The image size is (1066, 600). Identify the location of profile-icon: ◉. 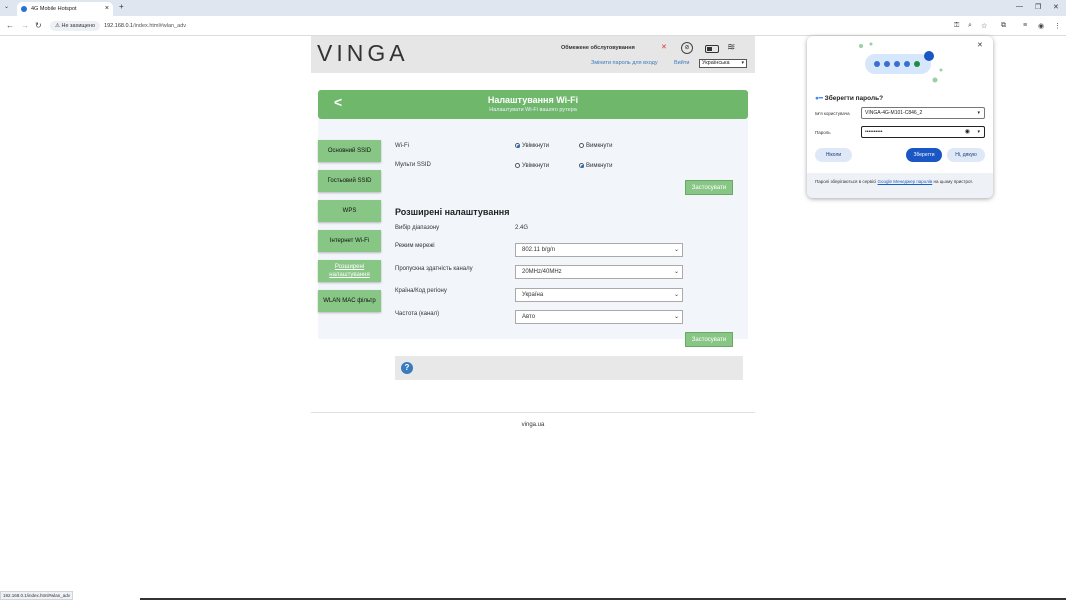
(1041, 26).